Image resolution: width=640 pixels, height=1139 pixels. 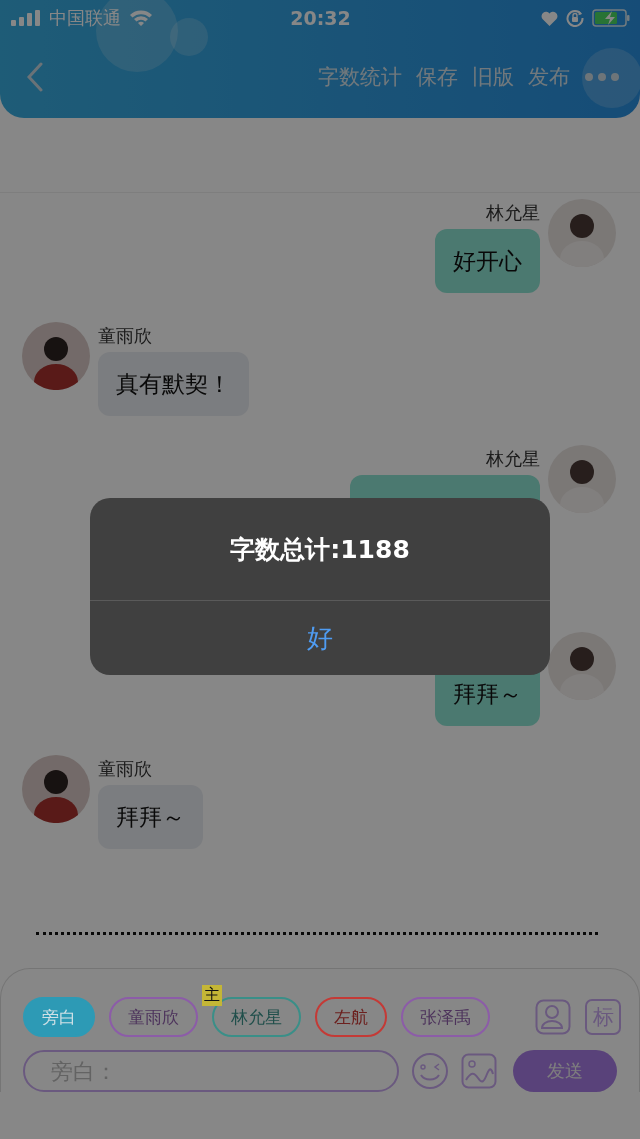 I want to click on status-time: 20:32, so click(x=320, y=18).